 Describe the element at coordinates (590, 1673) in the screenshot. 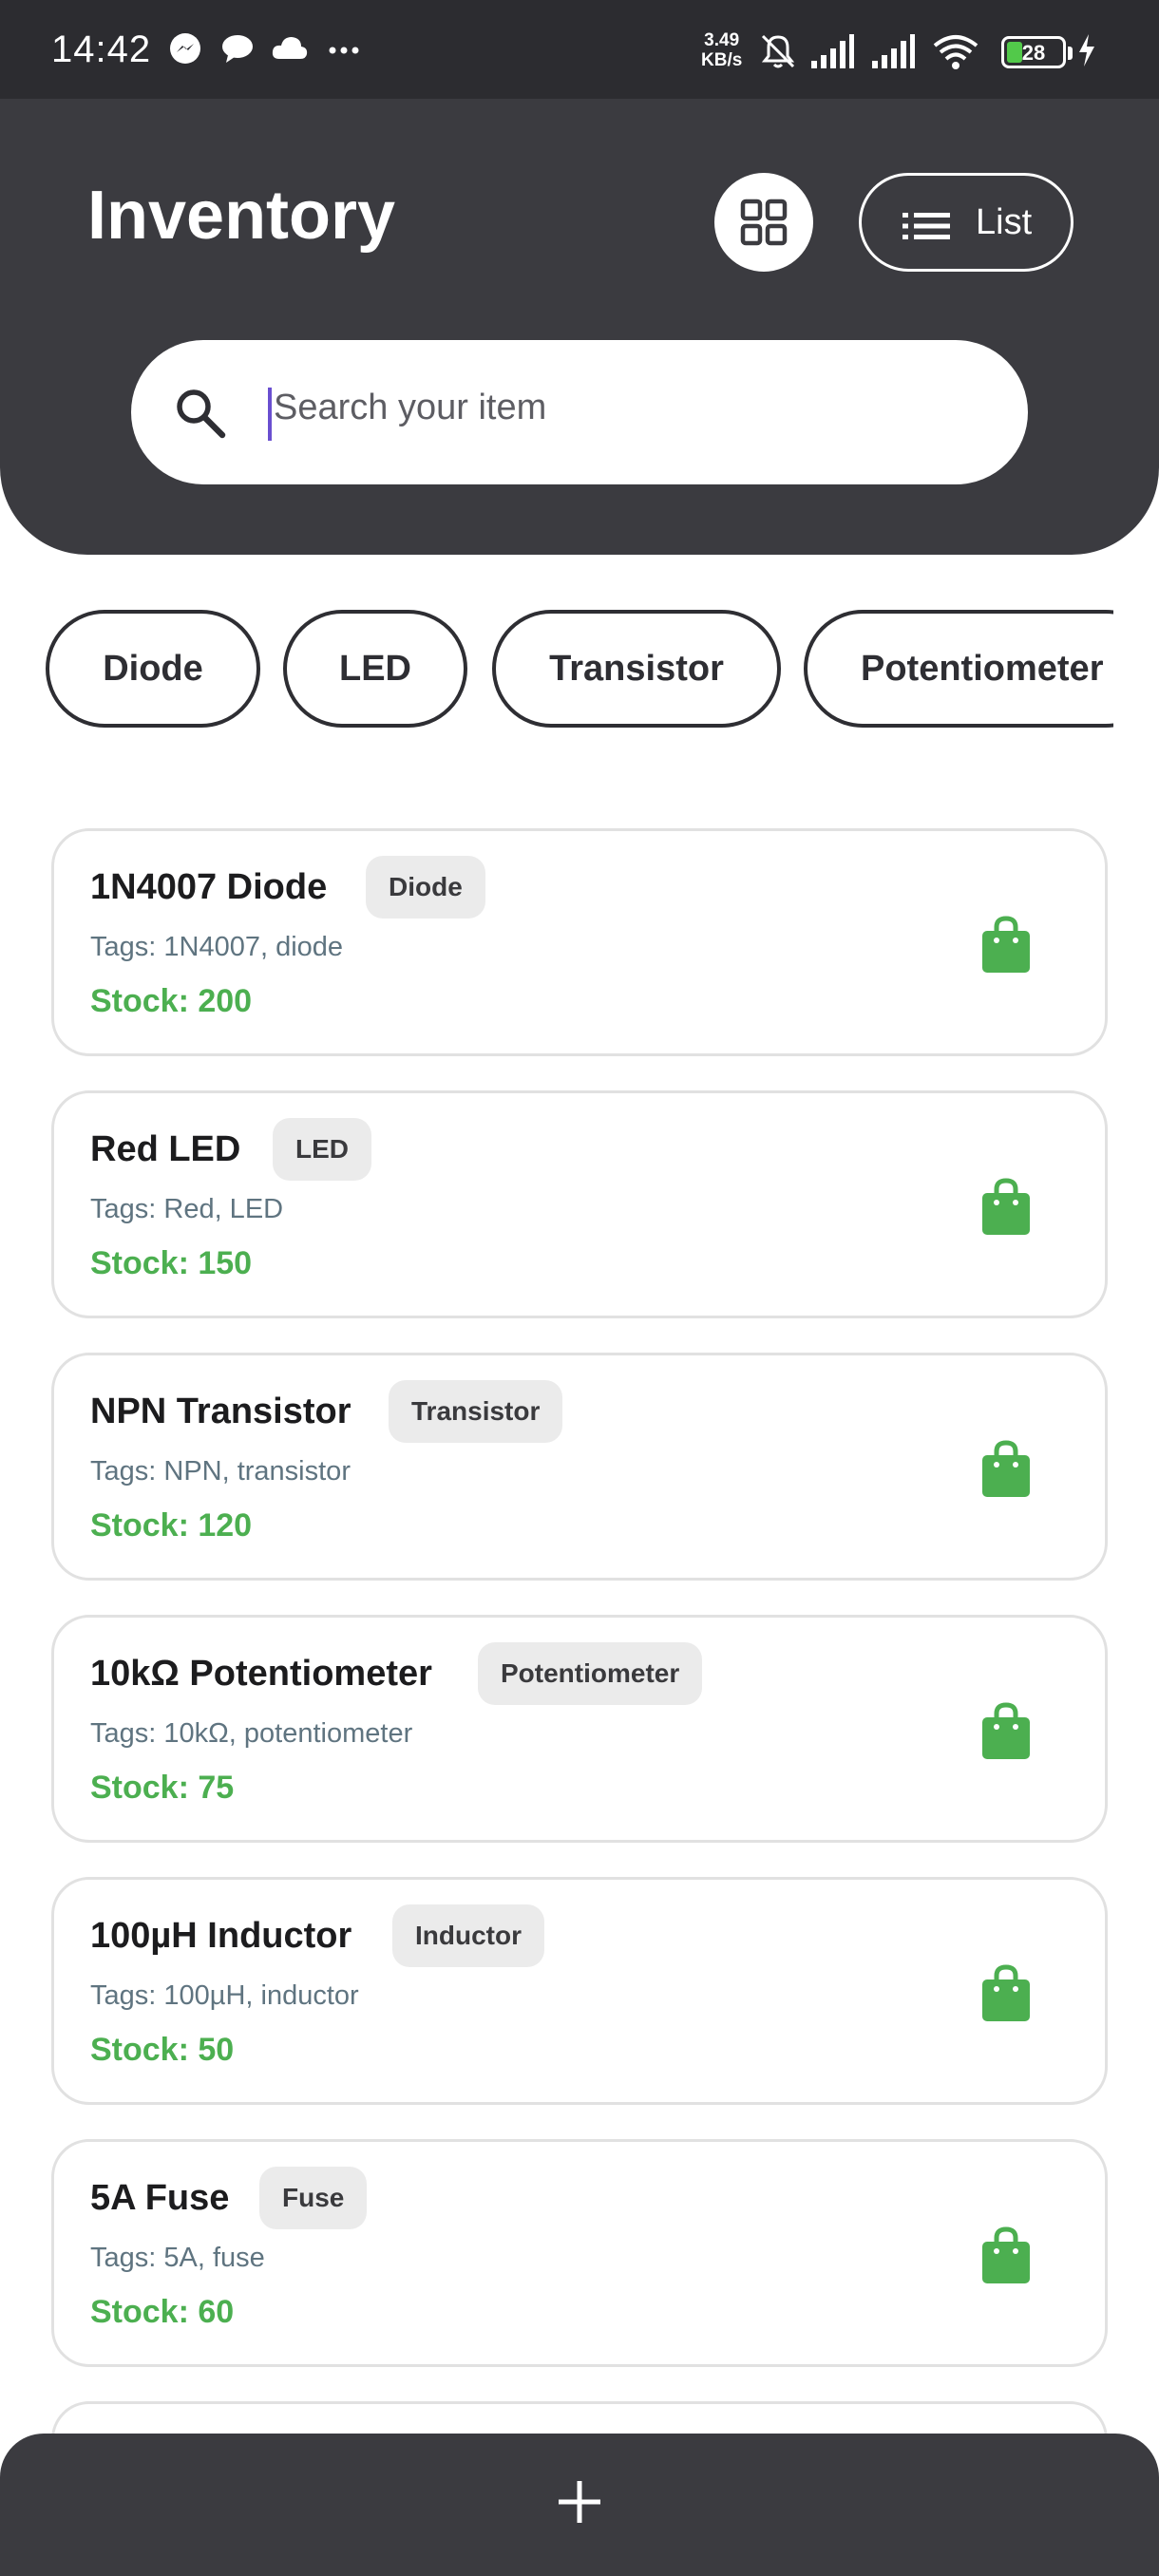

I see `category-badge: Potentiometer` at that location.